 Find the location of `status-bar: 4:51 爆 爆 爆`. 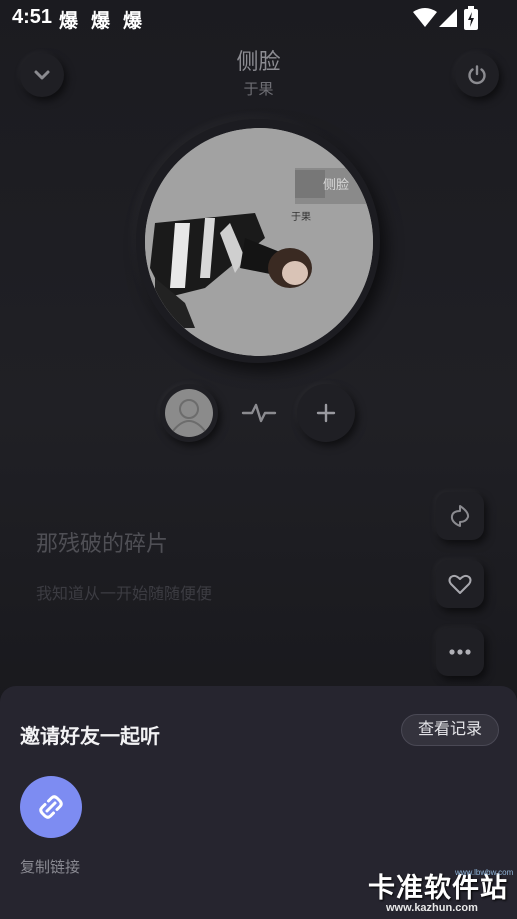

status-bar: 4:51 爆 爆 爆 is located at coordinates (258, 18).